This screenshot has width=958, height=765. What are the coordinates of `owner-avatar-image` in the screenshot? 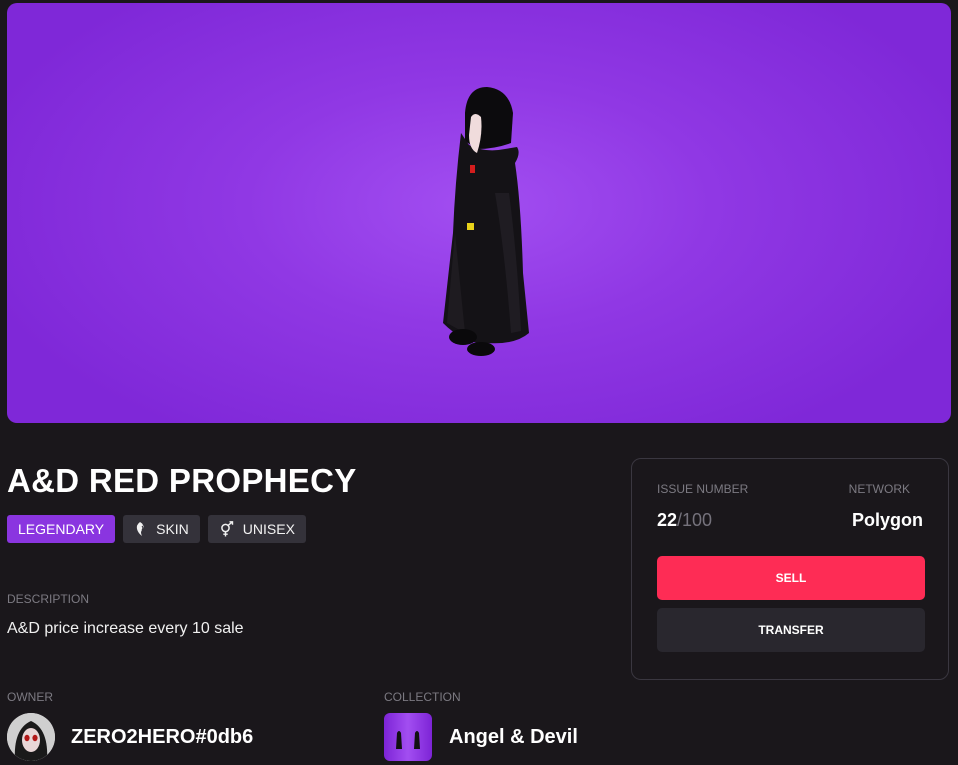 It's located at (31, 737).